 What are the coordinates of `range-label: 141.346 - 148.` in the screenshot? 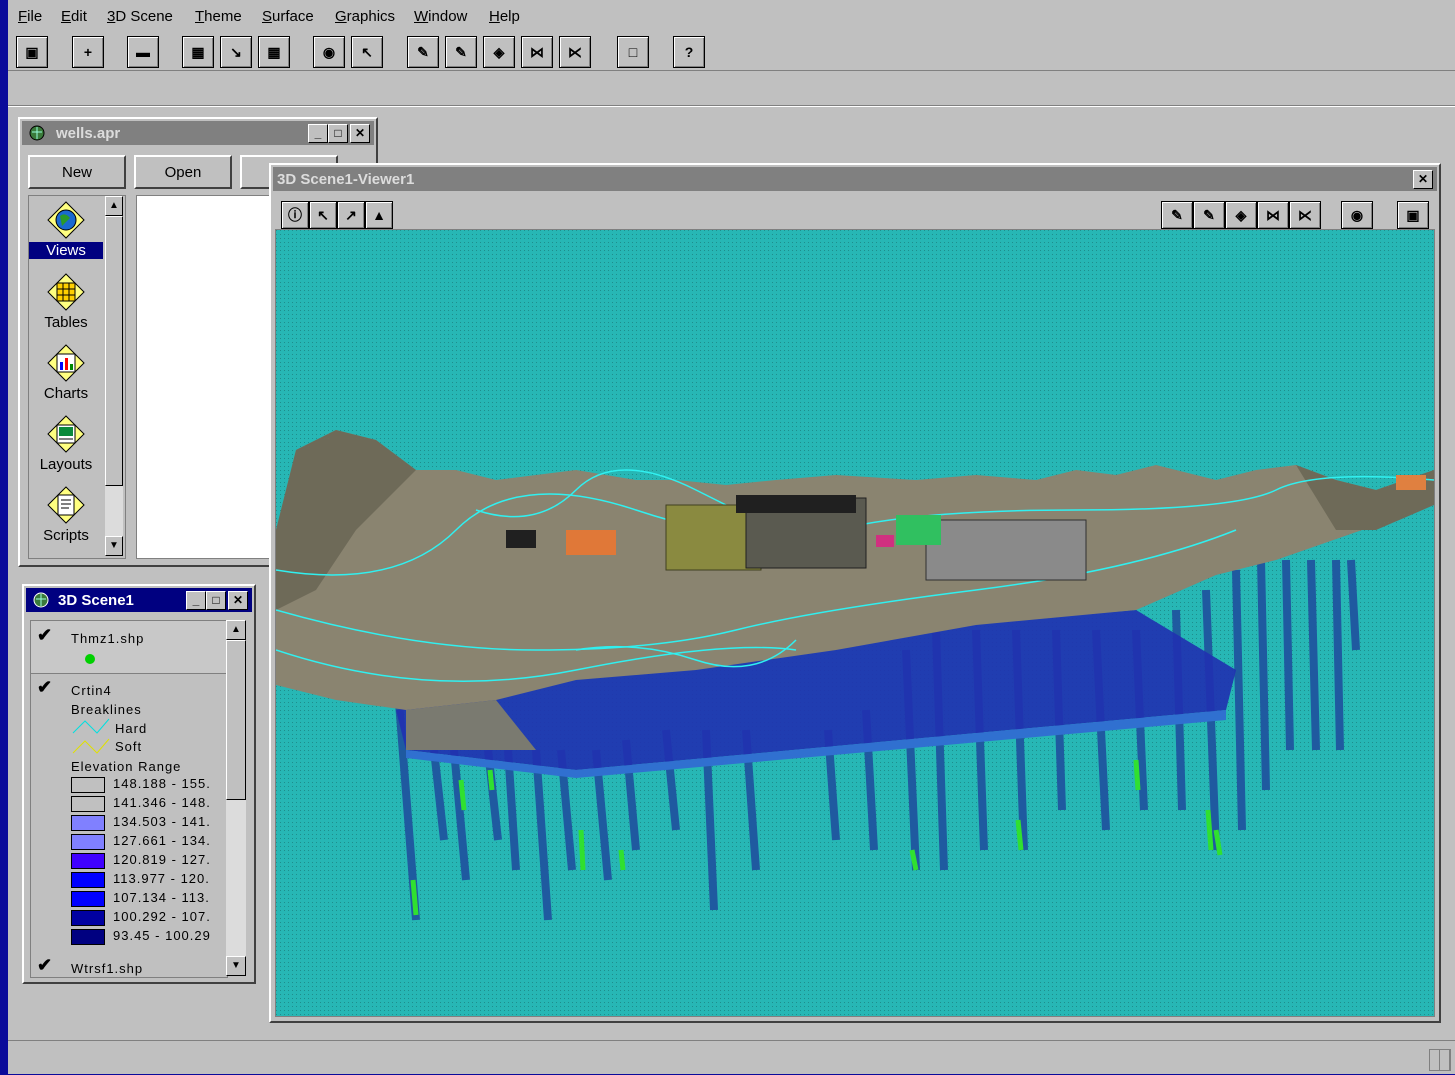 It's located at (162, 802).